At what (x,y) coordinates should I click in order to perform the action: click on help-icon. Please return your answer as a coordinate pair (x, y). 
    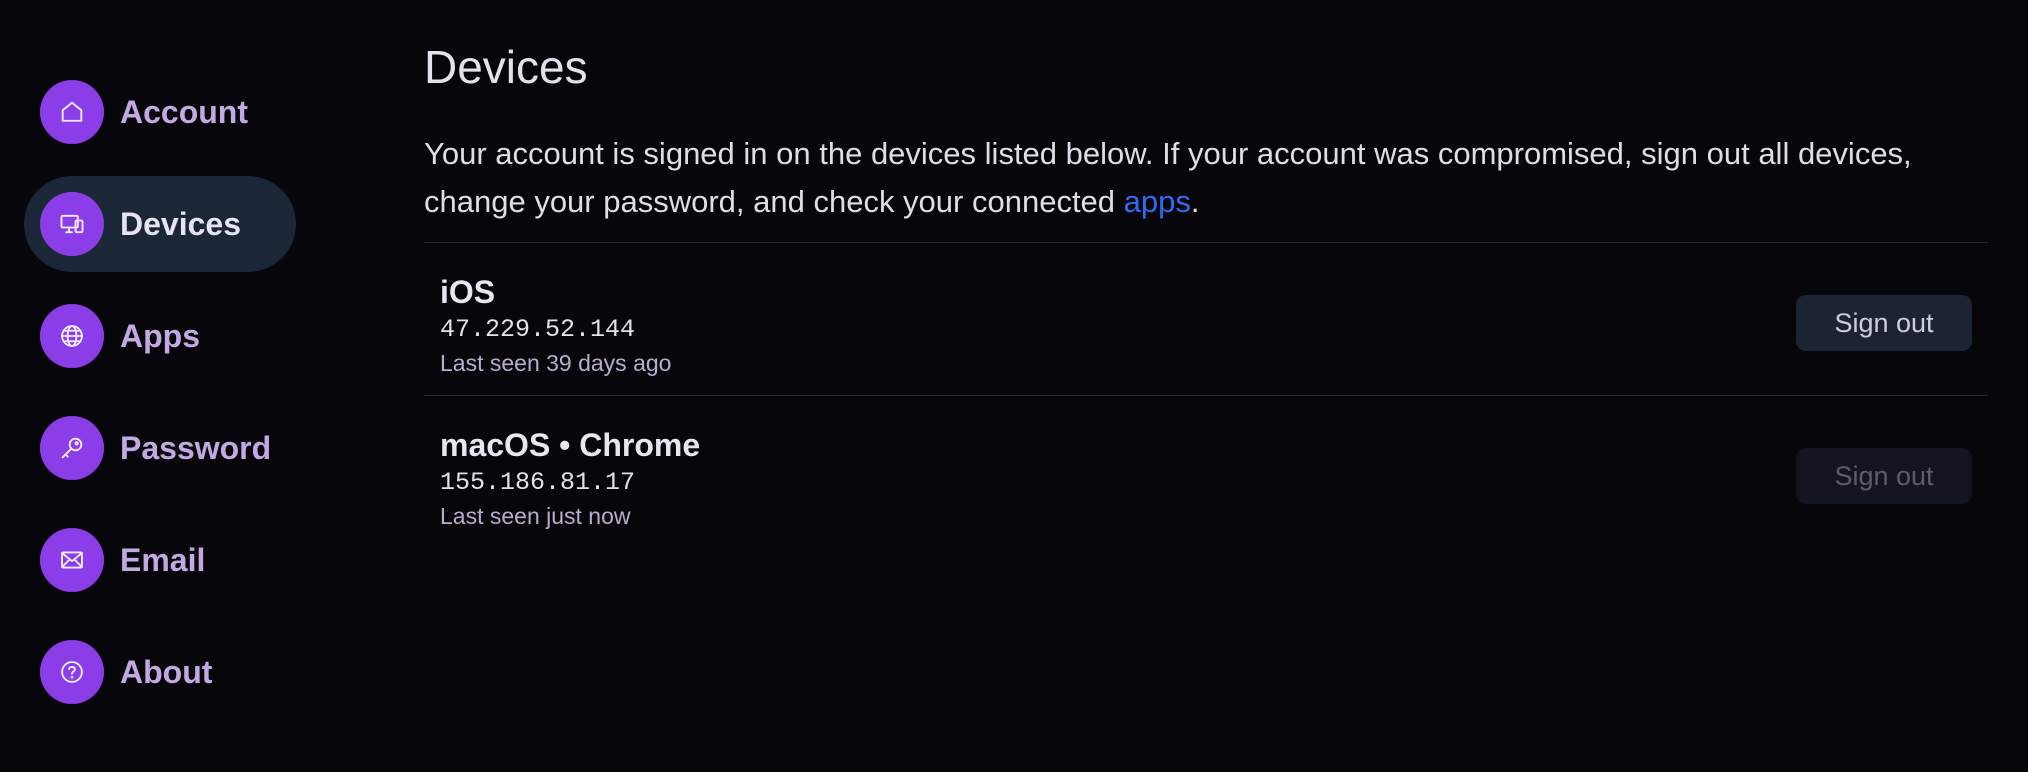
    Looking at the image, I should click on (72, 672).